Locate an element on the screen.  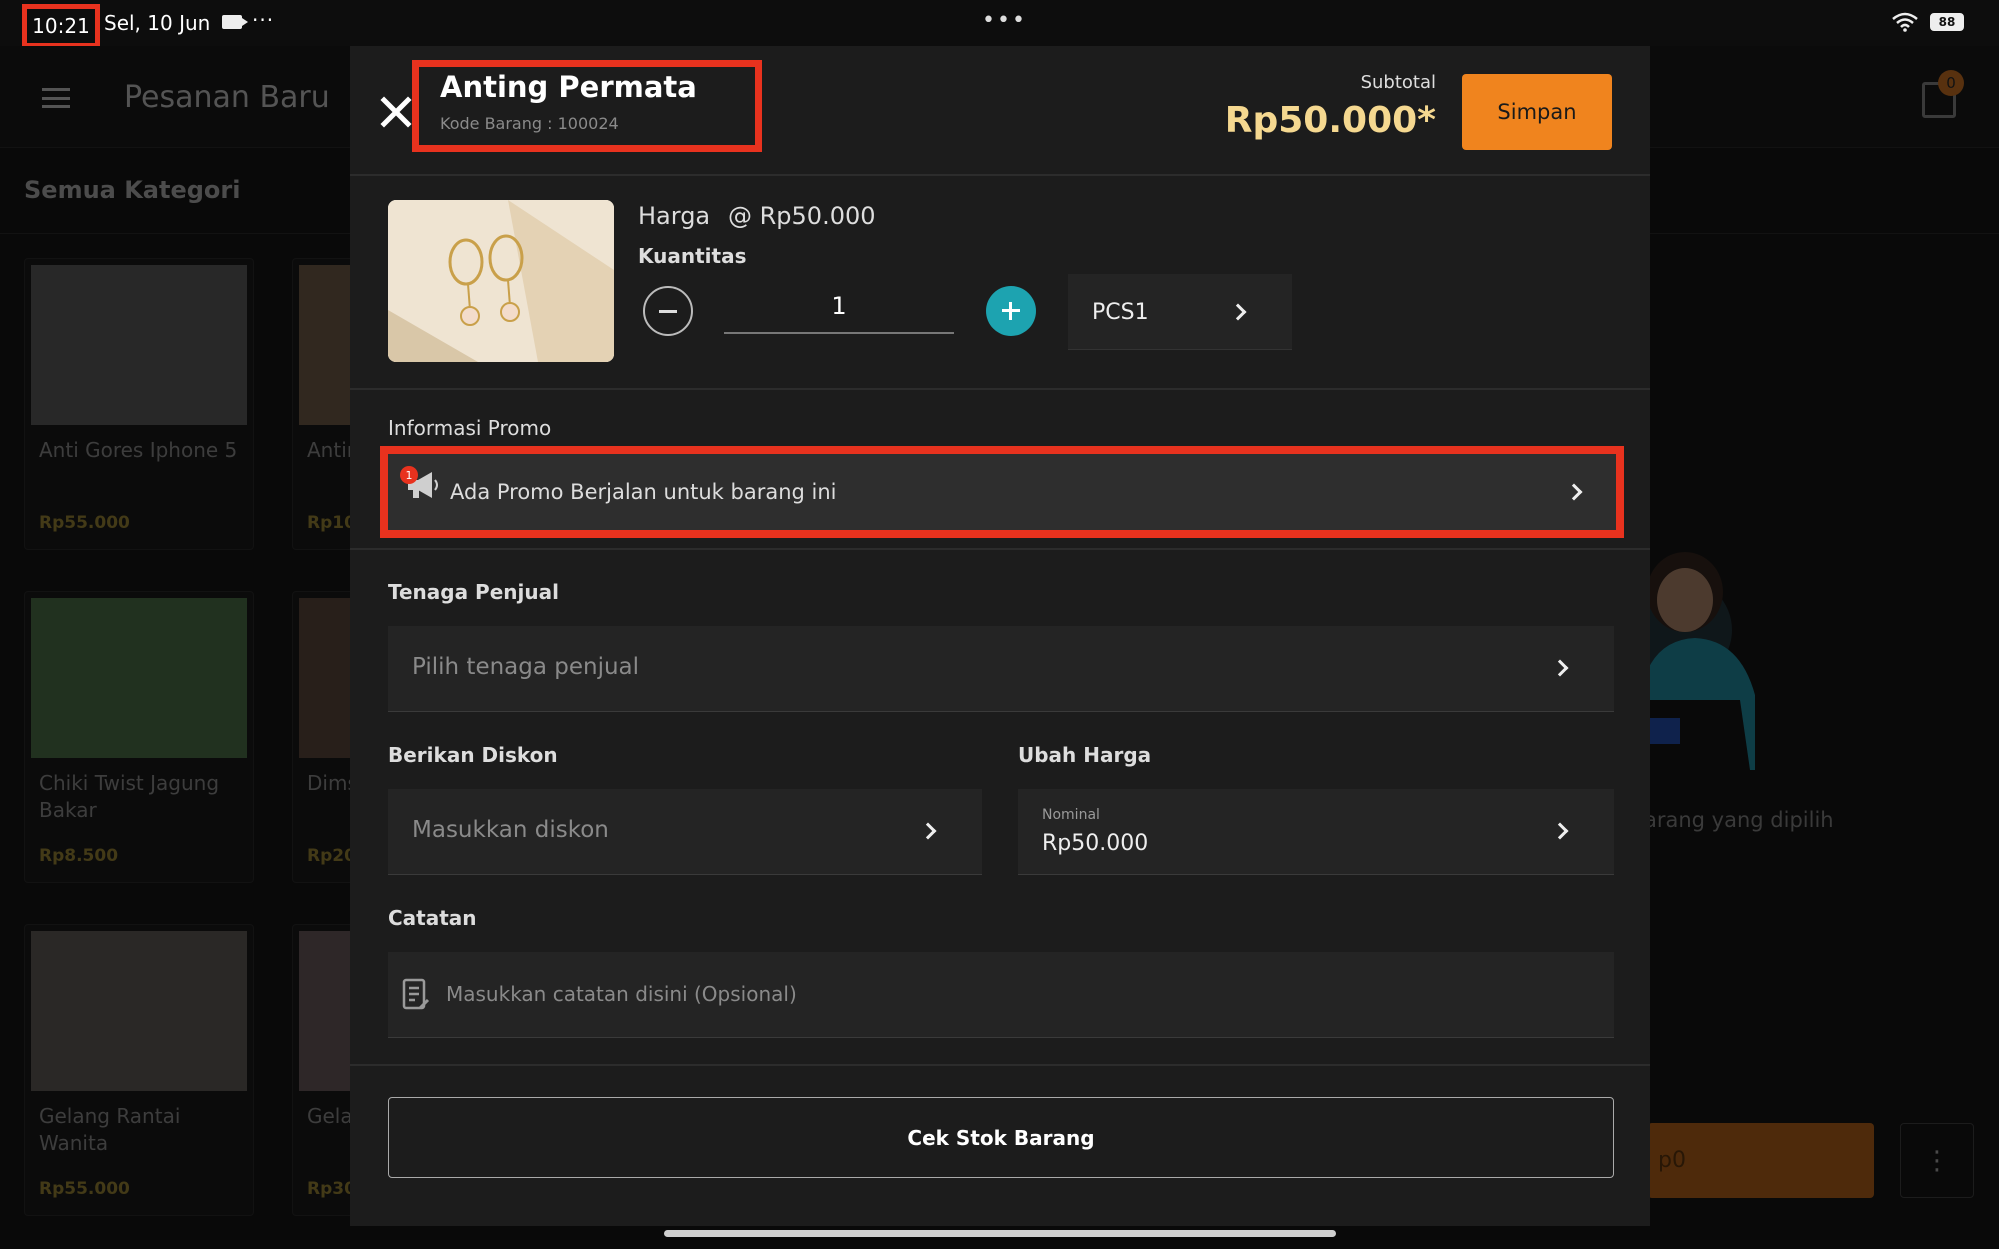
promo-section-label: Informasi Promo is located at coordinates (470, 428).